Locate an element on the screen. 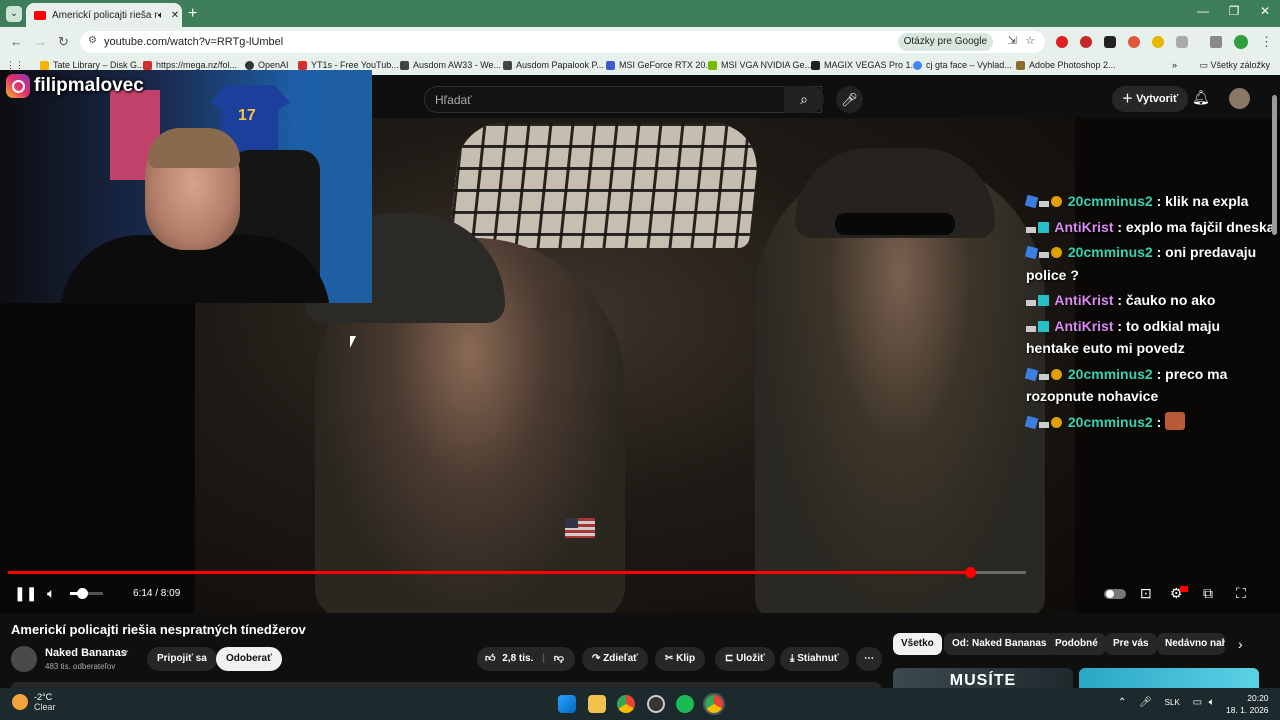  extensions-puzzle-icon is located at coordinates (1182, 42).